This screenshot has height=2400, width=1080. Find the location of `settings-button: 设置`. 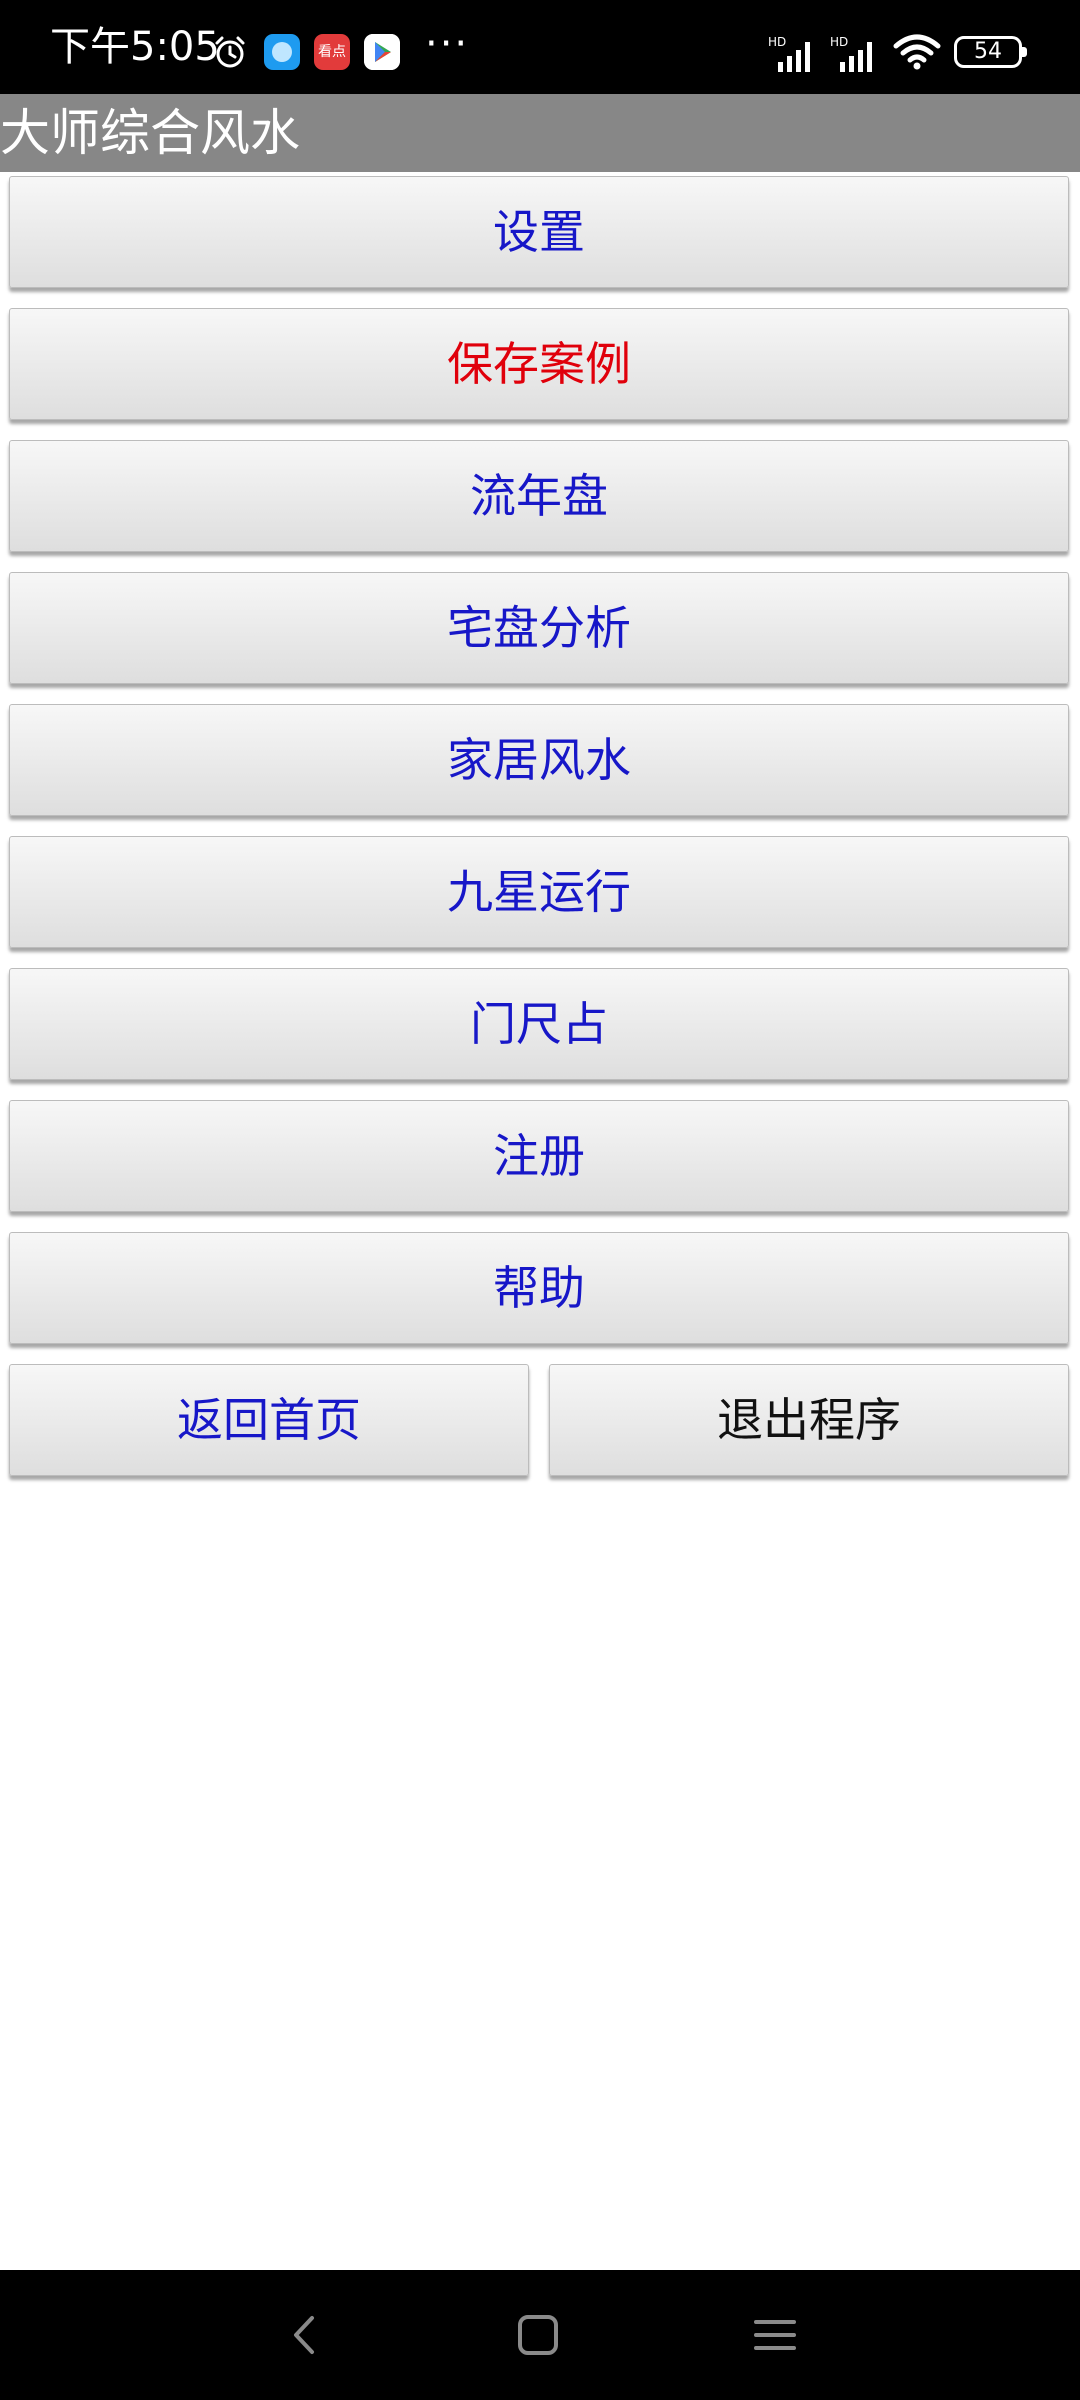

settings-button: 设置 is located at coordinates (539, 232).